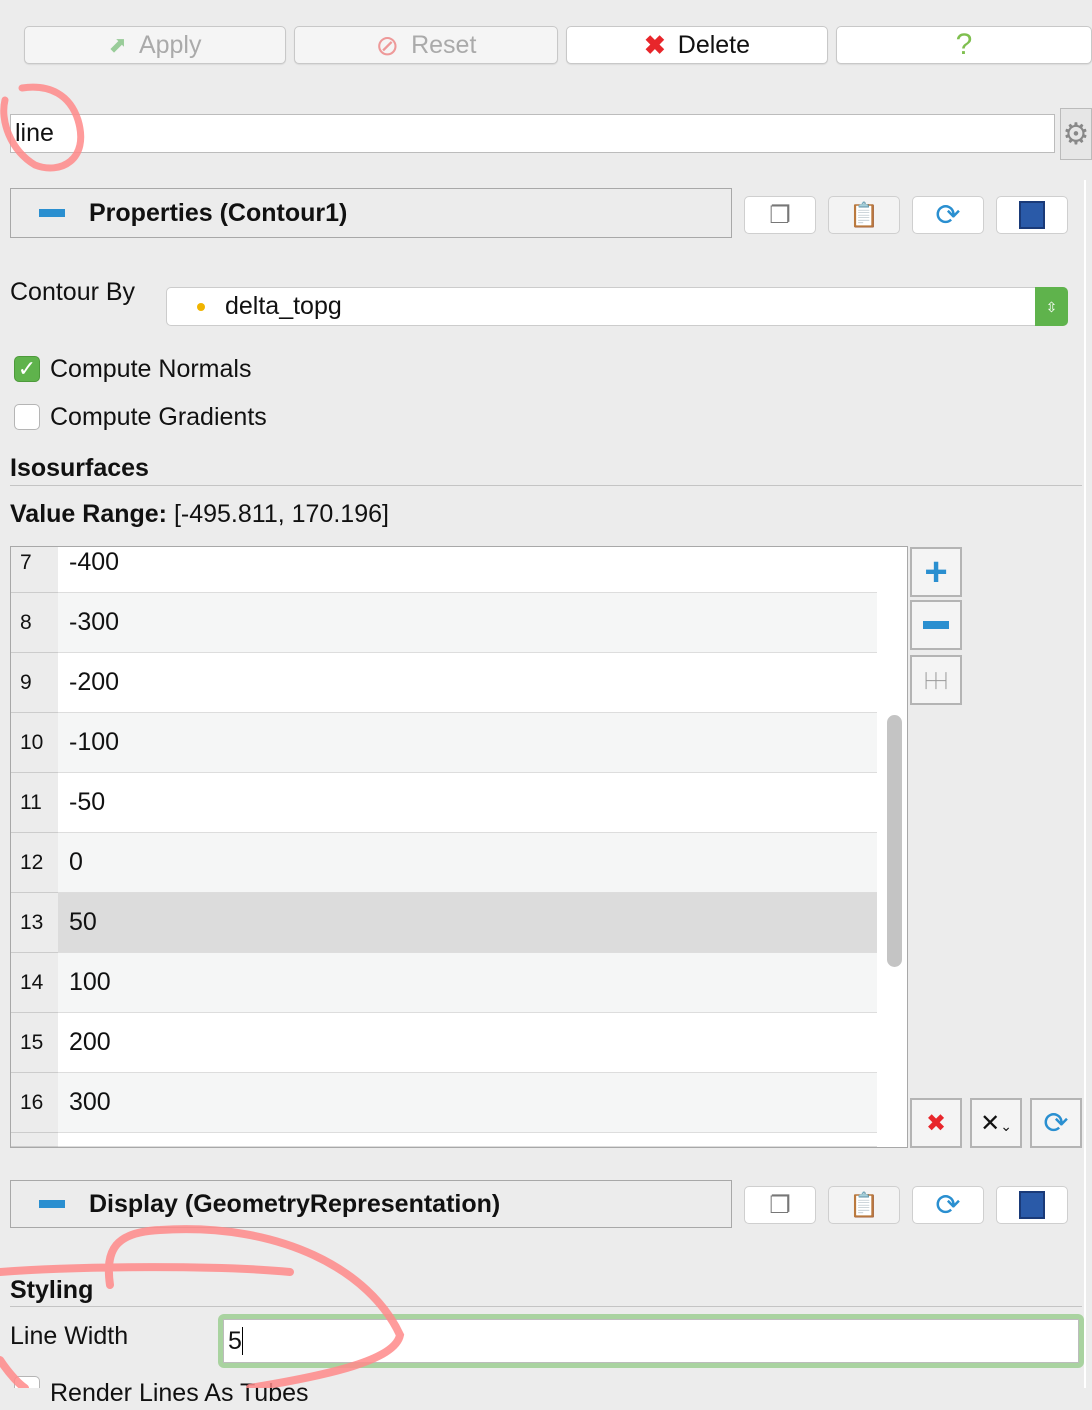 This screenshot has height=1410, width=1092. I want to click on remove-all-button: ✖, so click(936, 1123).